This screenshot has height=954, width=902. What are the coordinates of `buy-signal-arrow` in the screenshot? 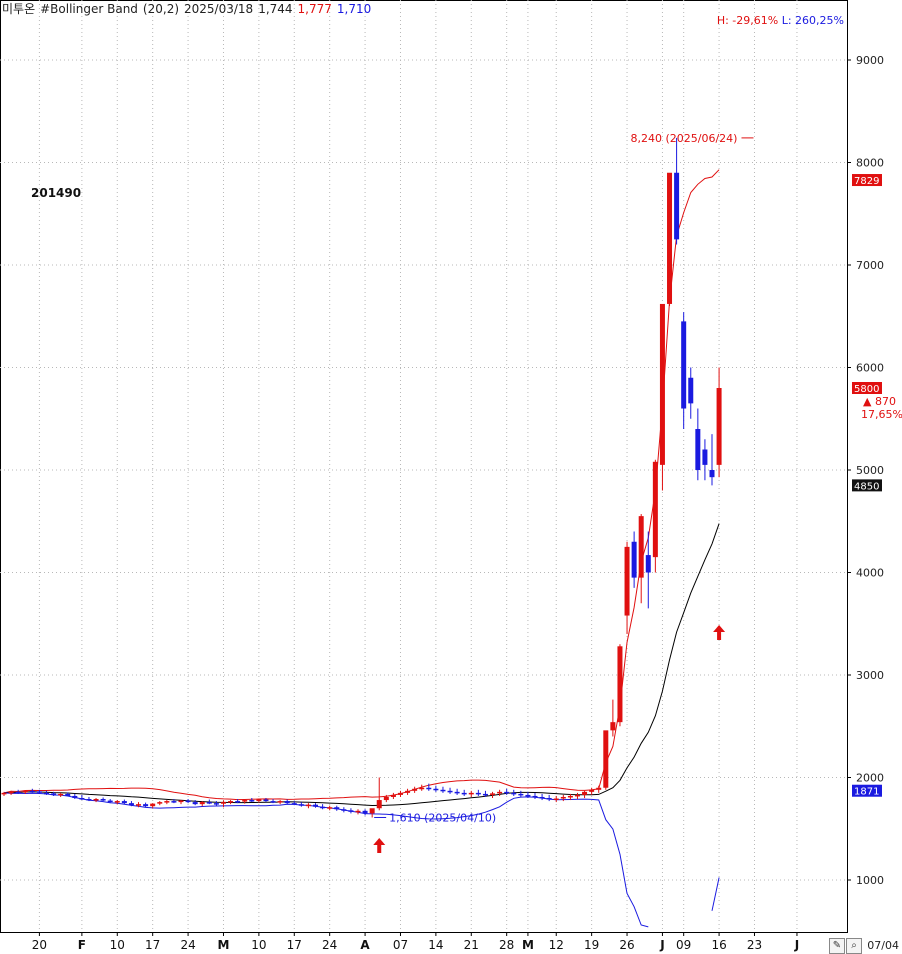 It's located at (719, 632).